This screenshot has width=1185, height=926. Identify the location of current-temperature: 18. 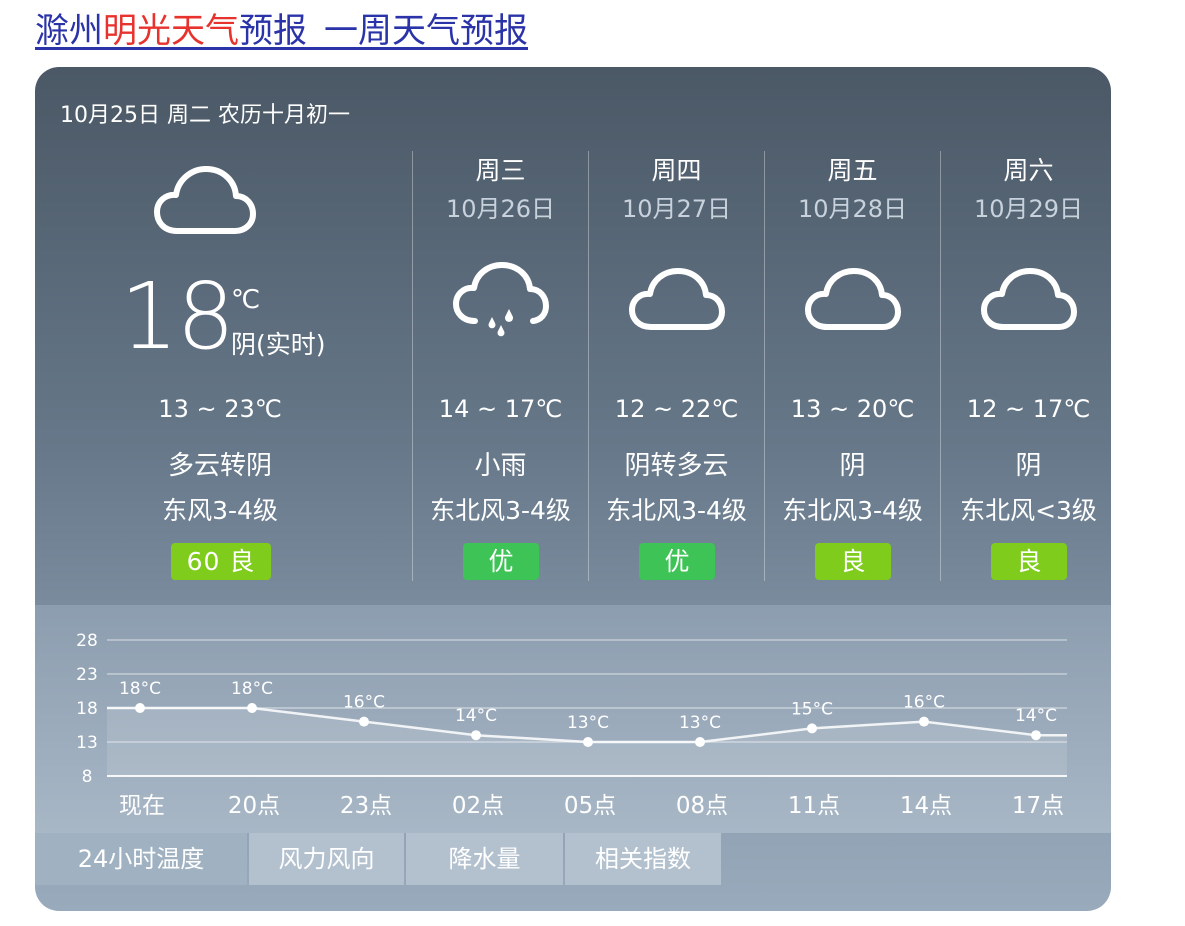
(177, 316).